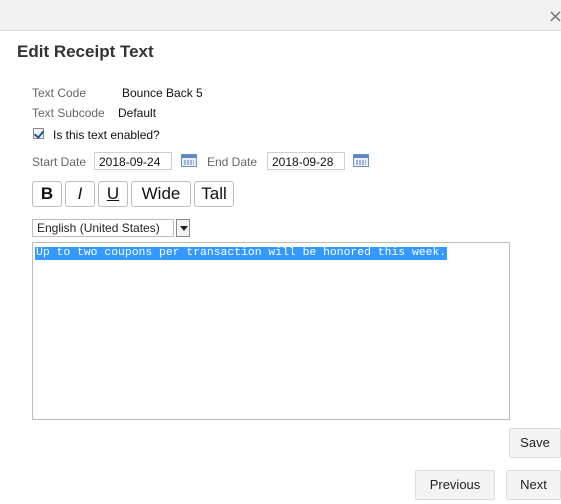  What do you see at coordinates (161, 194) in the screenshot?
I see `wide-button: Wide` at bounding box center [161, 194].